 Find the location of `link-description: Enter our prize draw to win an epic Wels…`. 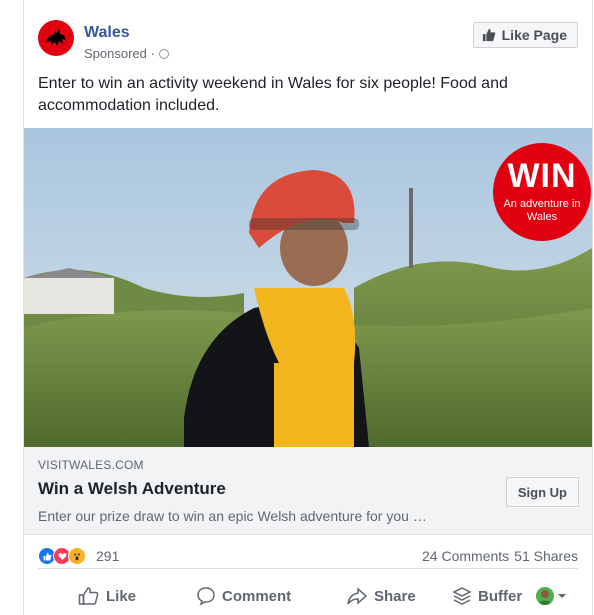

link-description: Enter our prize draw to win an epic Wels… is located at coordinates (232, 516).